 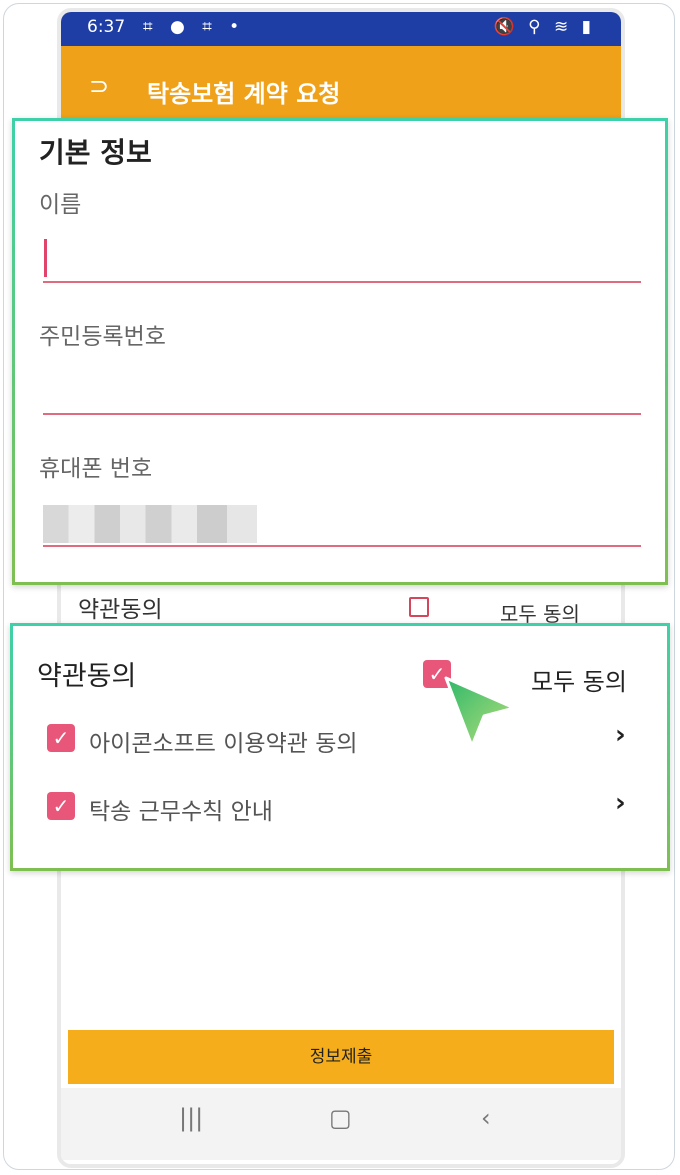 What do you see at coordinates (419, 607) in the screenshot?
I see `background-agree-all-checkbox` at bounding box center [419, 607].